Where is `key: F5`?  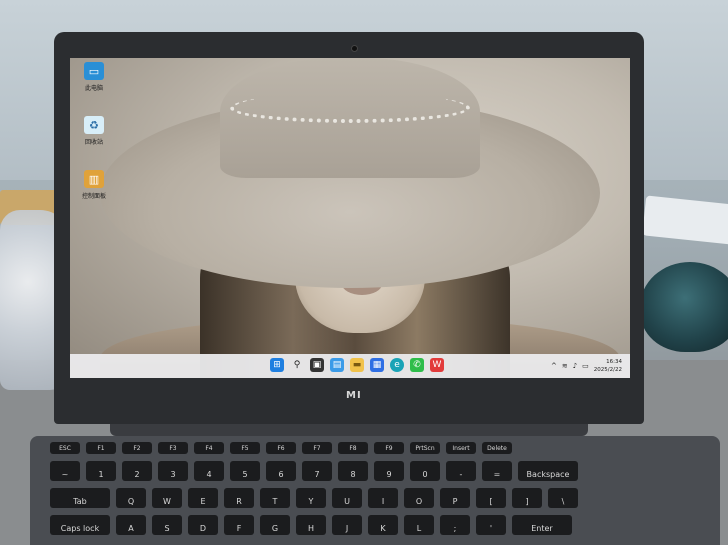
key: F5 is located at coordinates (245, 448).